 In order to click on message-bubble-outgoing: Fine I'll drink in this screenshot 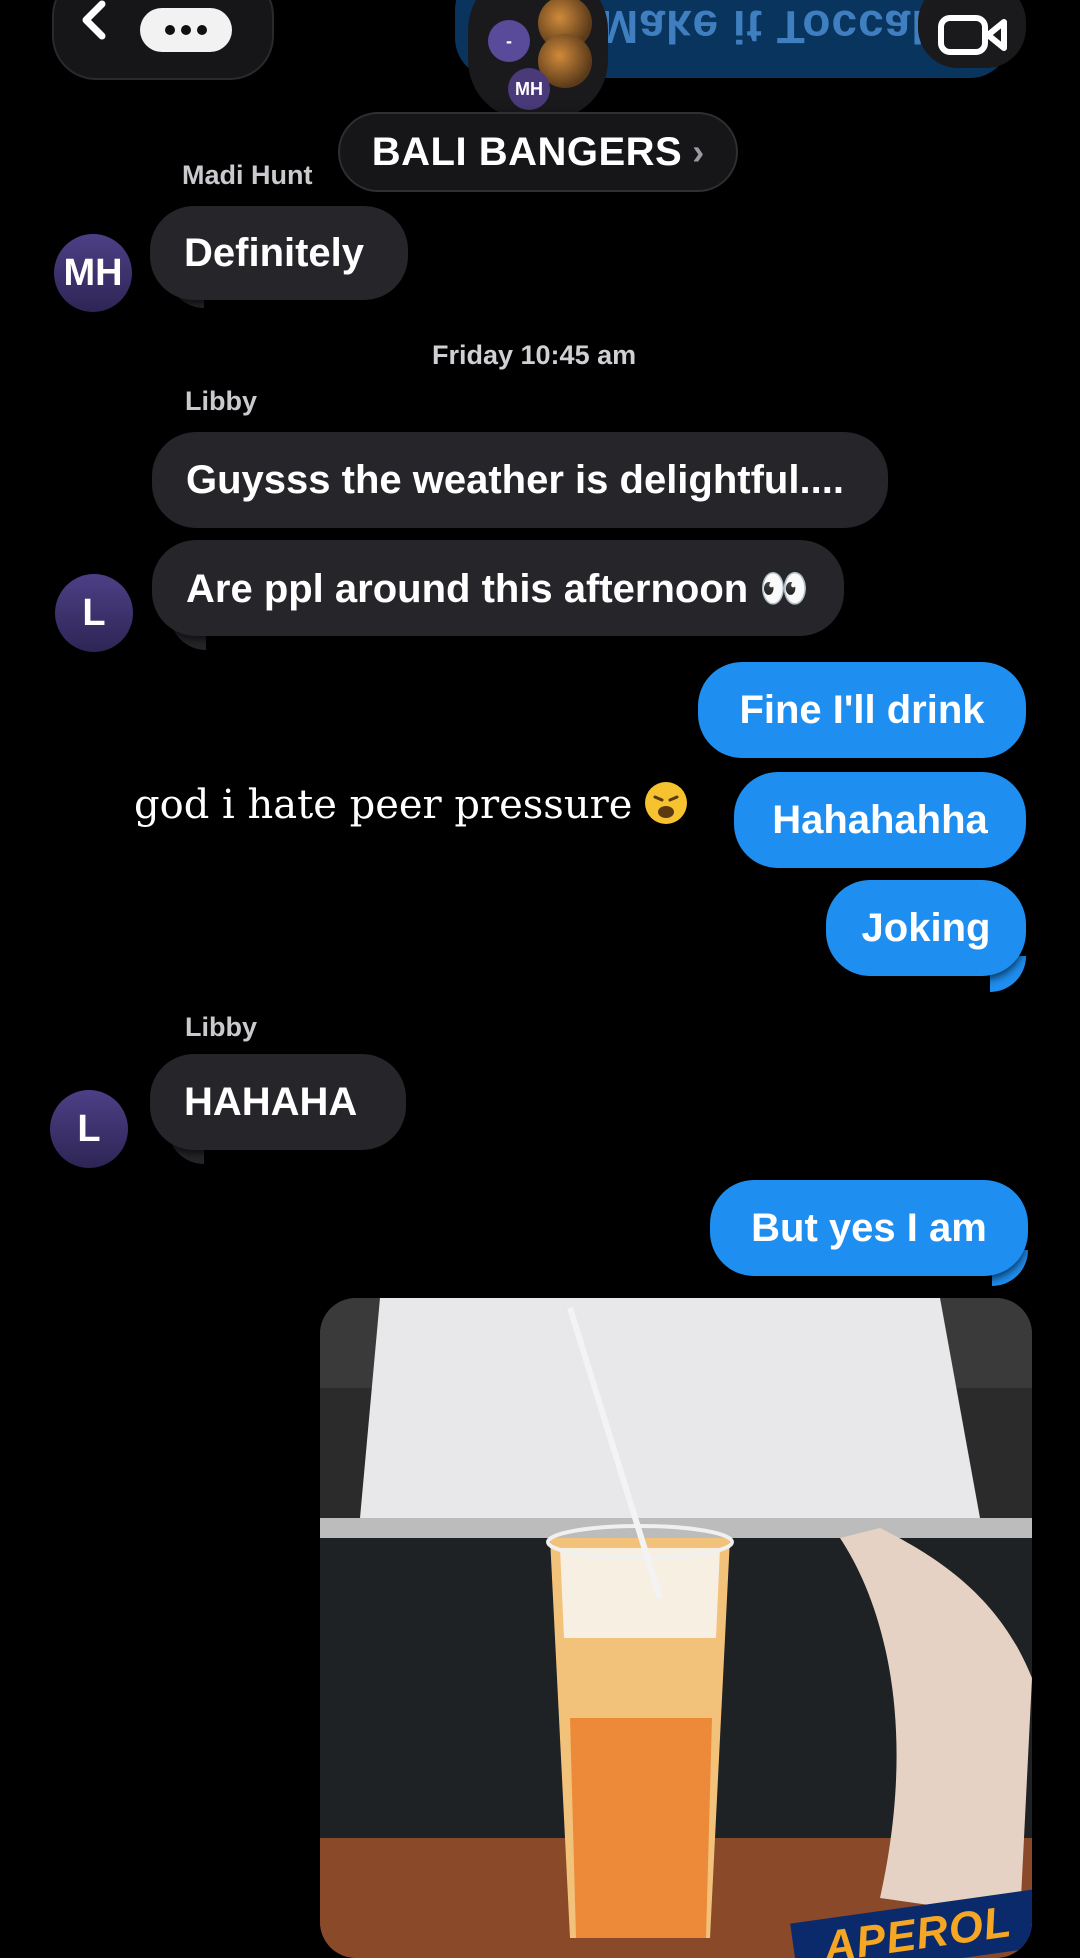, I will do `click(862, 710)`.